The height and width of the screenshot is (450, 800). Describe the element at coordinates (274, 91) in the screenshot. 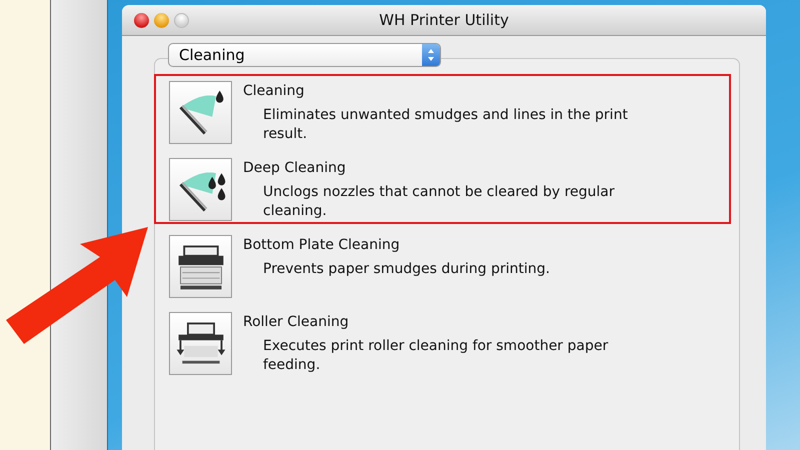

I see `item-title: Cleaning` at that location.